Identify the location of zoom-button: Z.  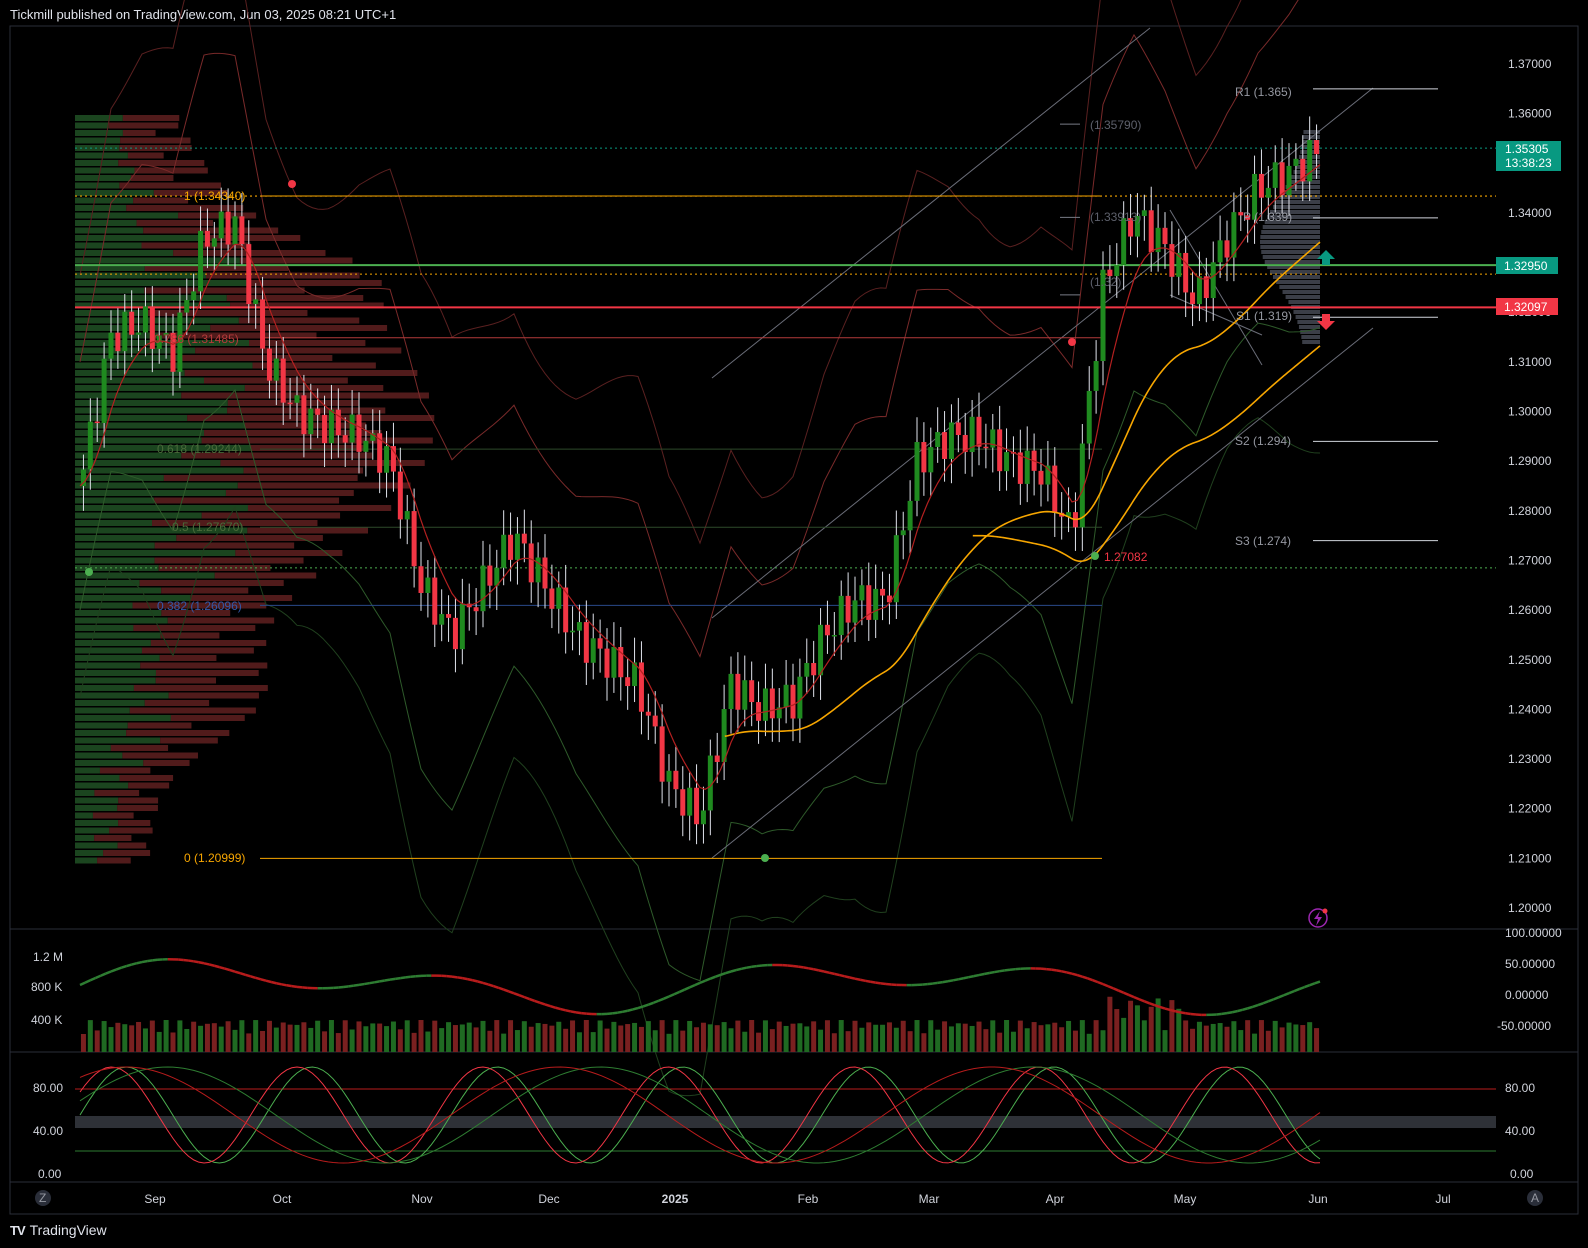
(43, 1198).